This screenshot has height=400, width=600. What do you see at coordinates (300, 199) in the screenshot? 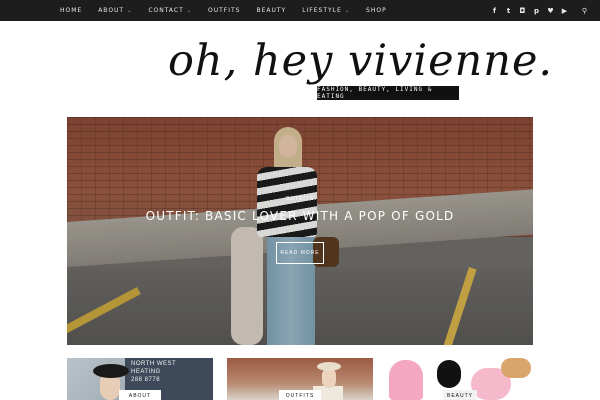
I see `post-category: OUTFITS` at bounding box center [300, 199].